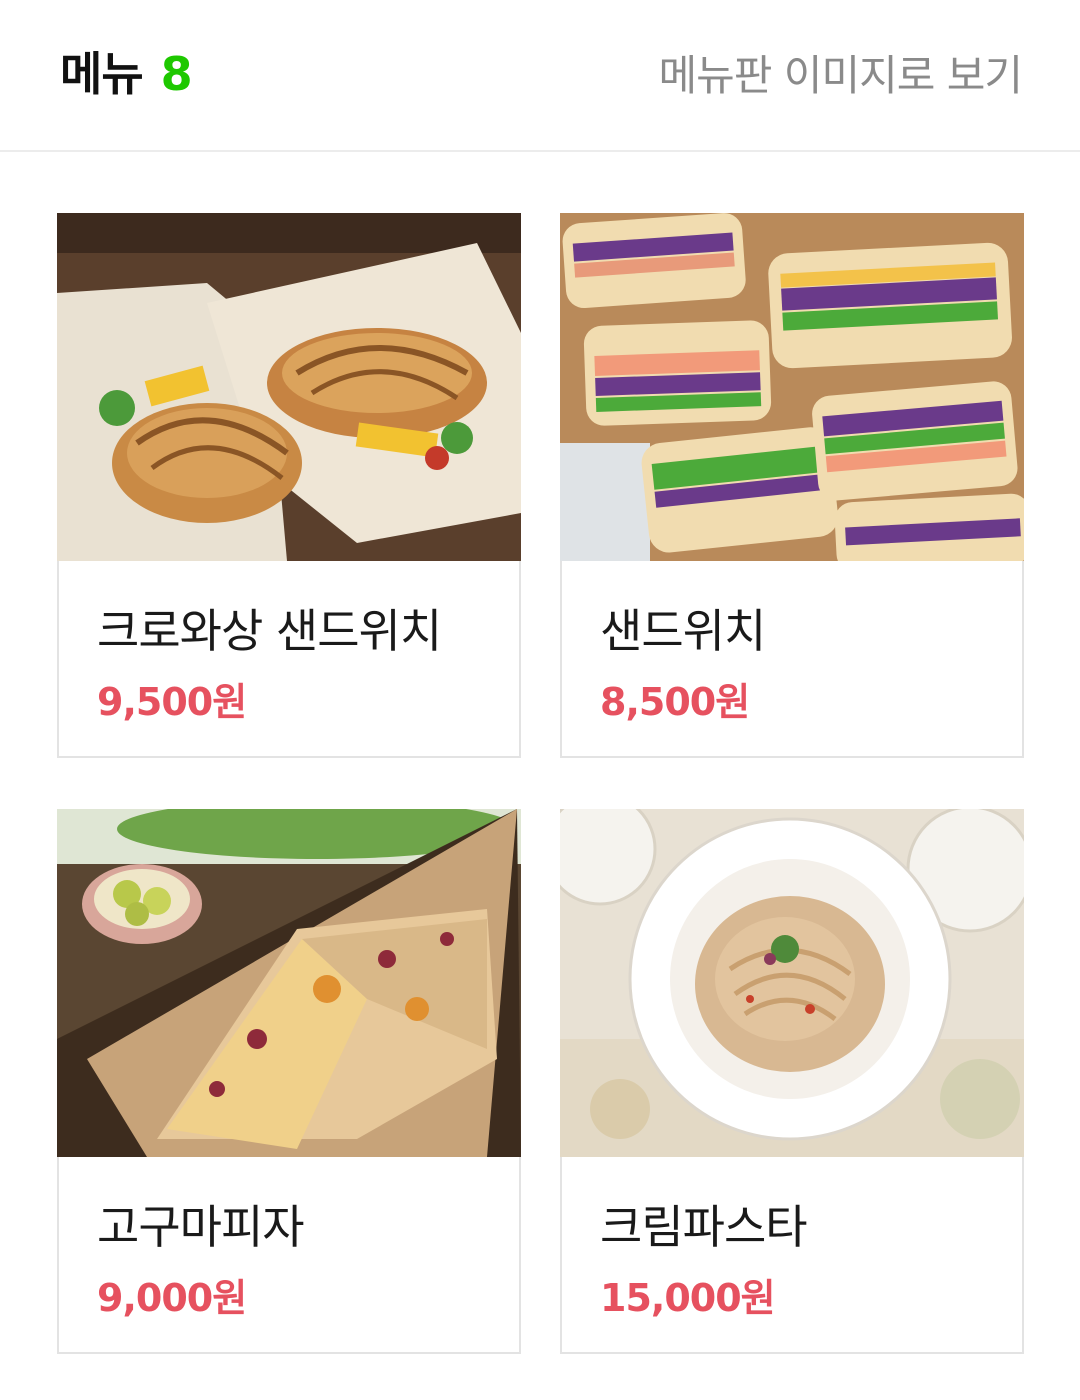 This screenshot has width=1080, height=1400. I want to click on menu-item-price: 9,500원, so click(172, 702).